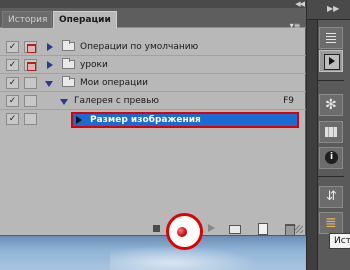 The width and height of the screenshot is (350, 270). Describe the element at coordinates (139, 47) in the screenshot. I see `action-set-label: Операции по умолчанию` at that location.